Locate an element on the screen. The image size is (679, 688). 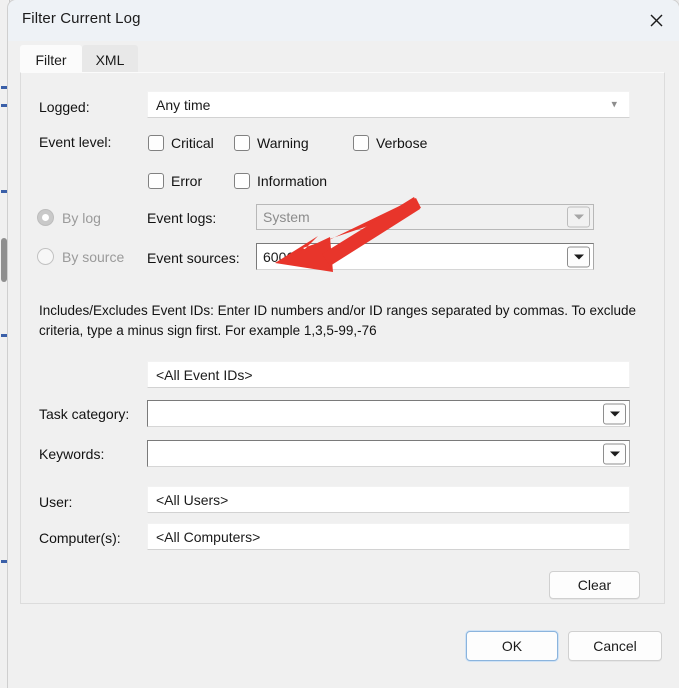
checkbox-error: Error is located at coordinates (175, 181).